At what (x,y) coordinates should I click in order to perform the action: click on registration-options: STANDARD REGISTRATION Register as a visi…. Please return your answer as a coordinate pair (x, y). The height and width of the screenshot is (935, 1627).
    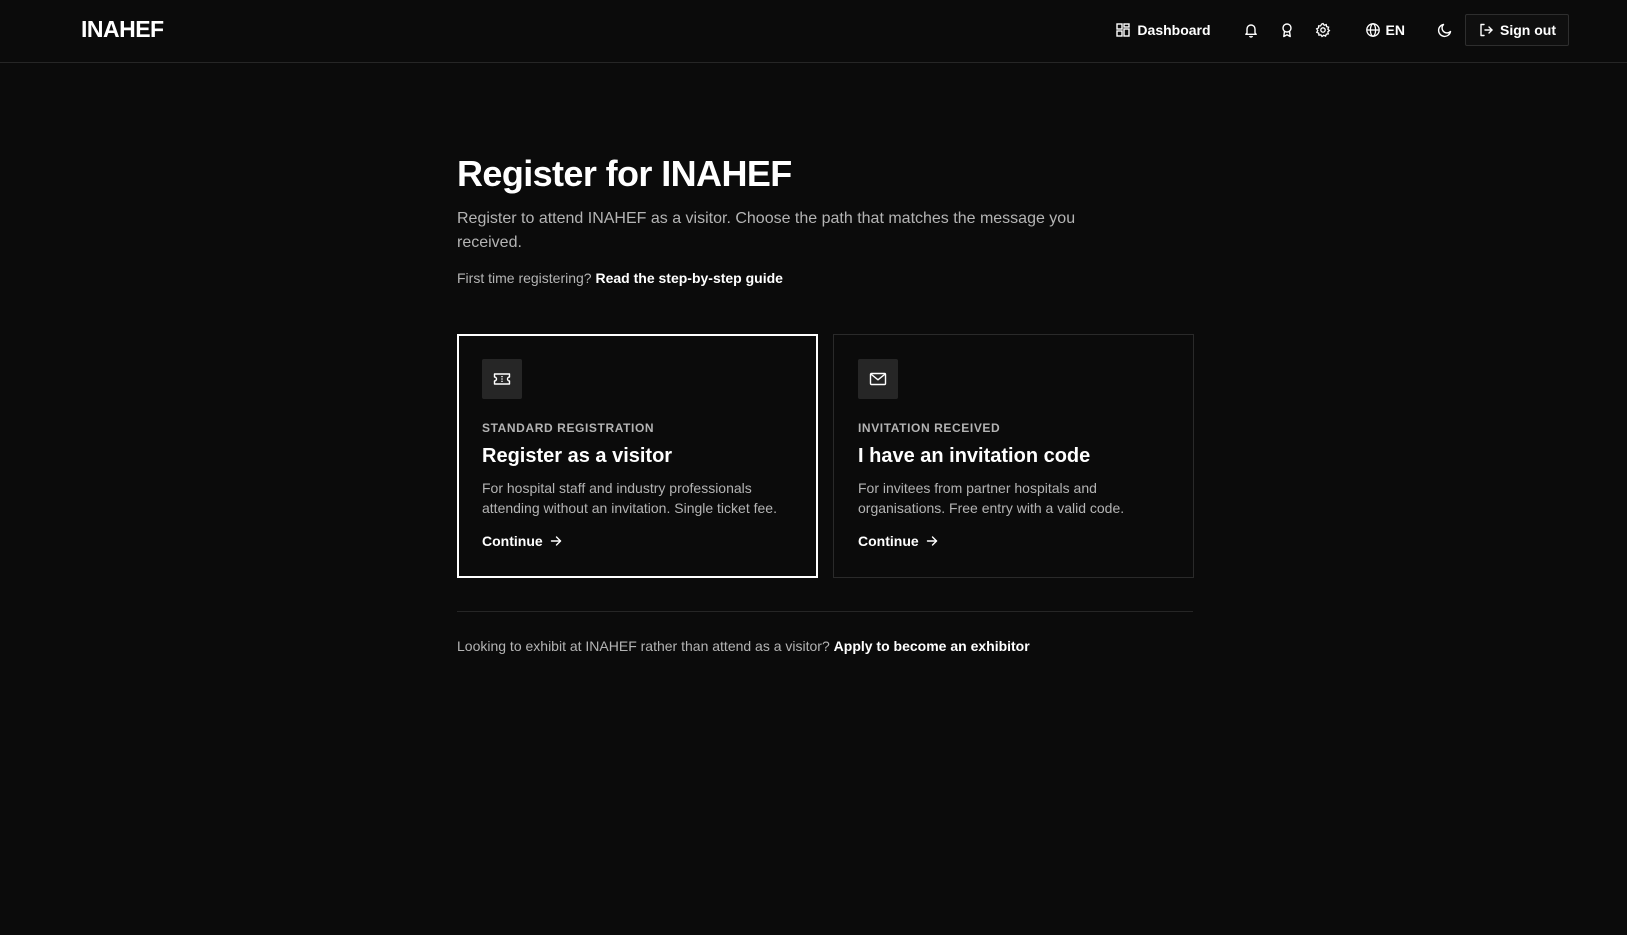
    Looking at the image, I should click on (825, 456).